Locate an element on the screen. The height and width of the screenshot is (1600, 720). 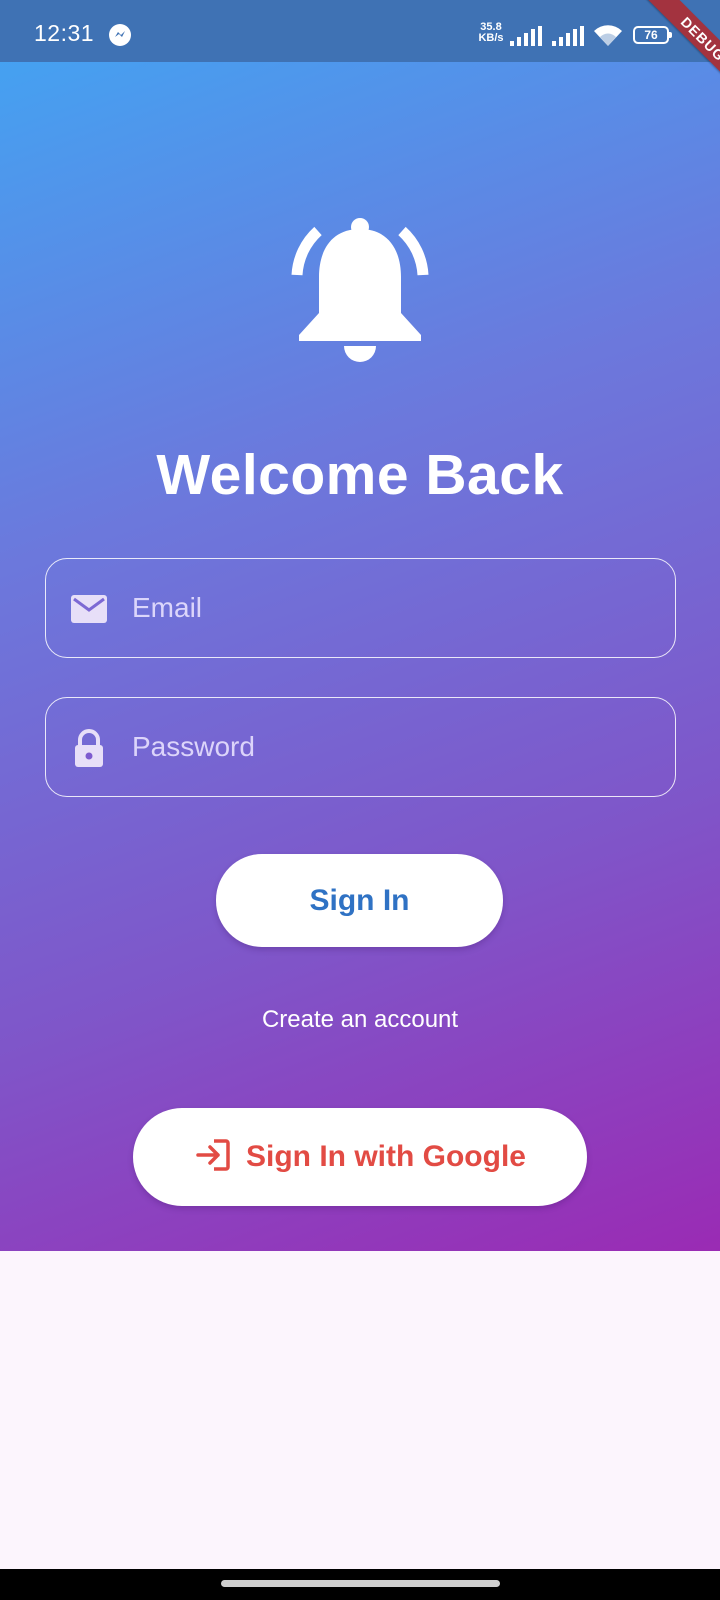
messenger-icon is located at coordinates (120, 35).